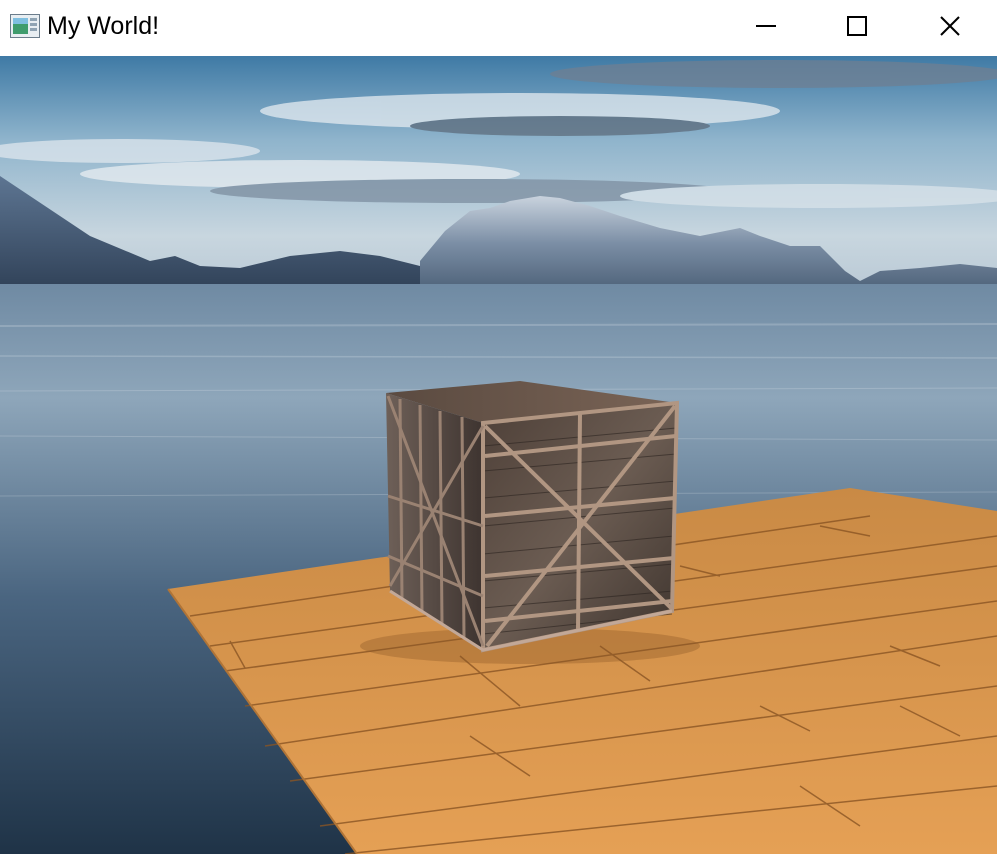 The image size is (997, 854). I want to click on close-icon, so click(950, 28).